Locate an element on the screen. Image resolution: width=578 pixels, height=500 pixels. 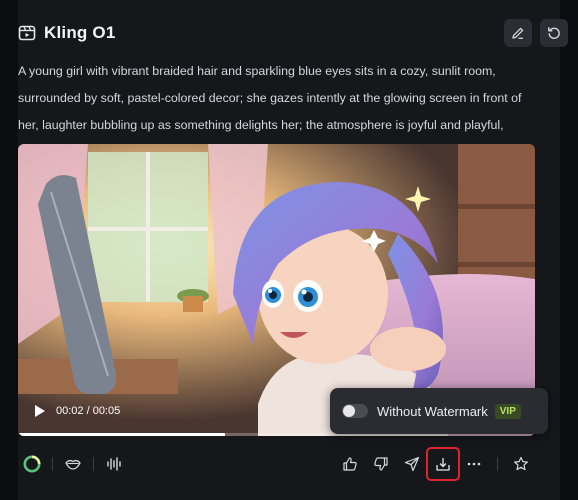
model-logo-icon is located at coordinates (32, 464).